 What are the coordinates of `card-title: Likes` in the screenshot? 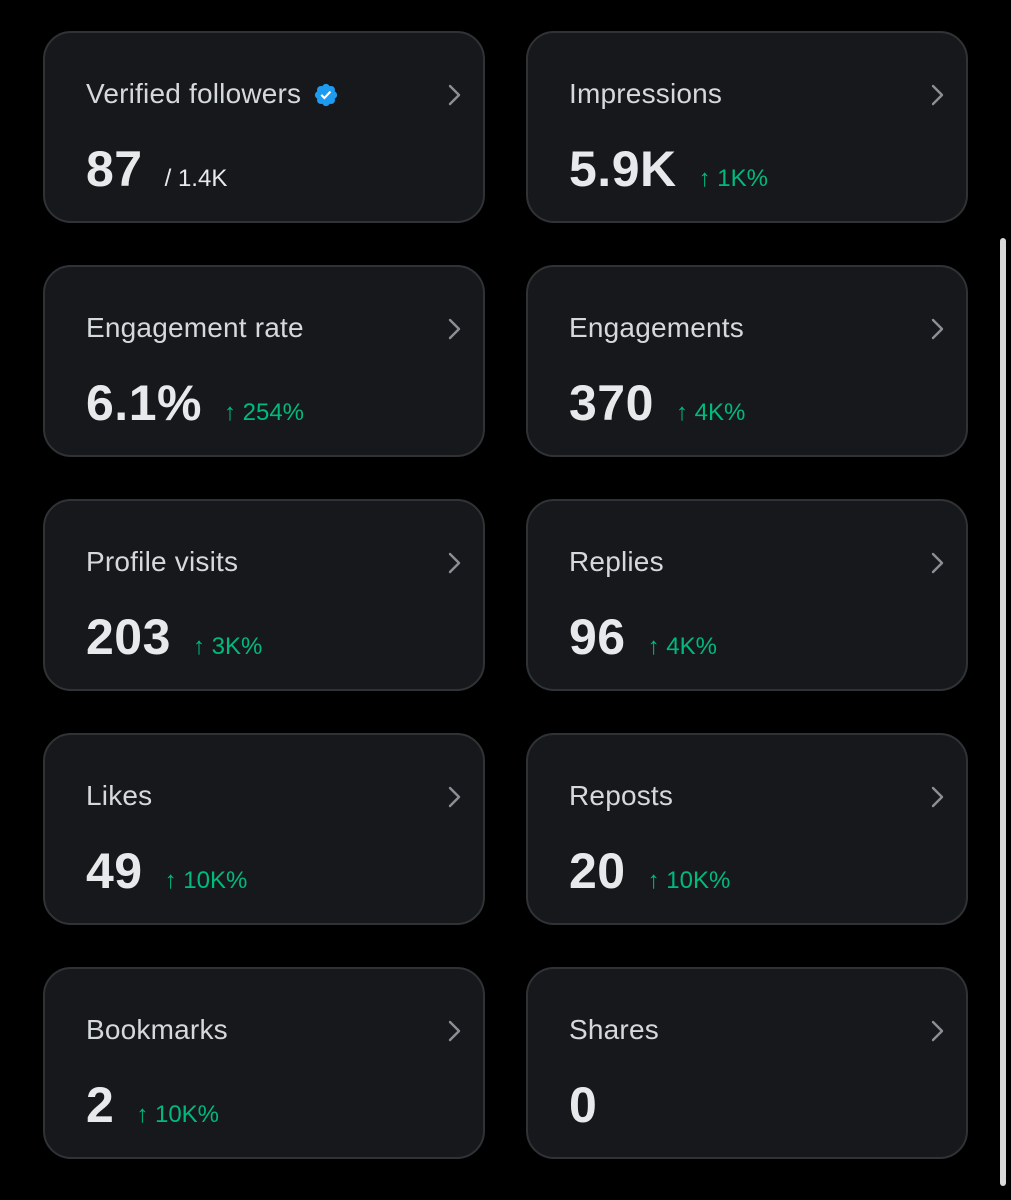 It's located at (119, 795).